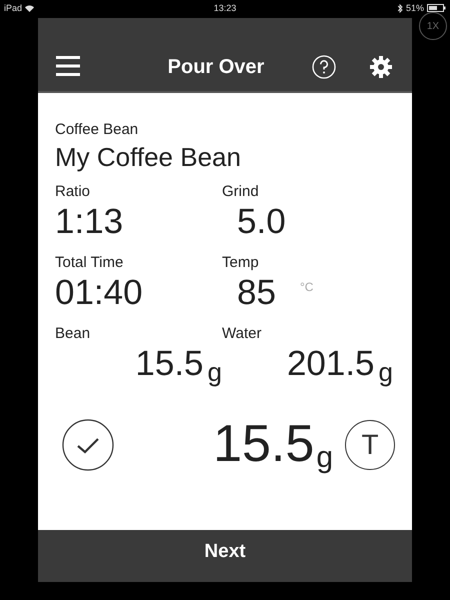  What do you see at coordinates (436, 8) in the screenshot?
I see `battery-icon` at bounding box center [436, 8].